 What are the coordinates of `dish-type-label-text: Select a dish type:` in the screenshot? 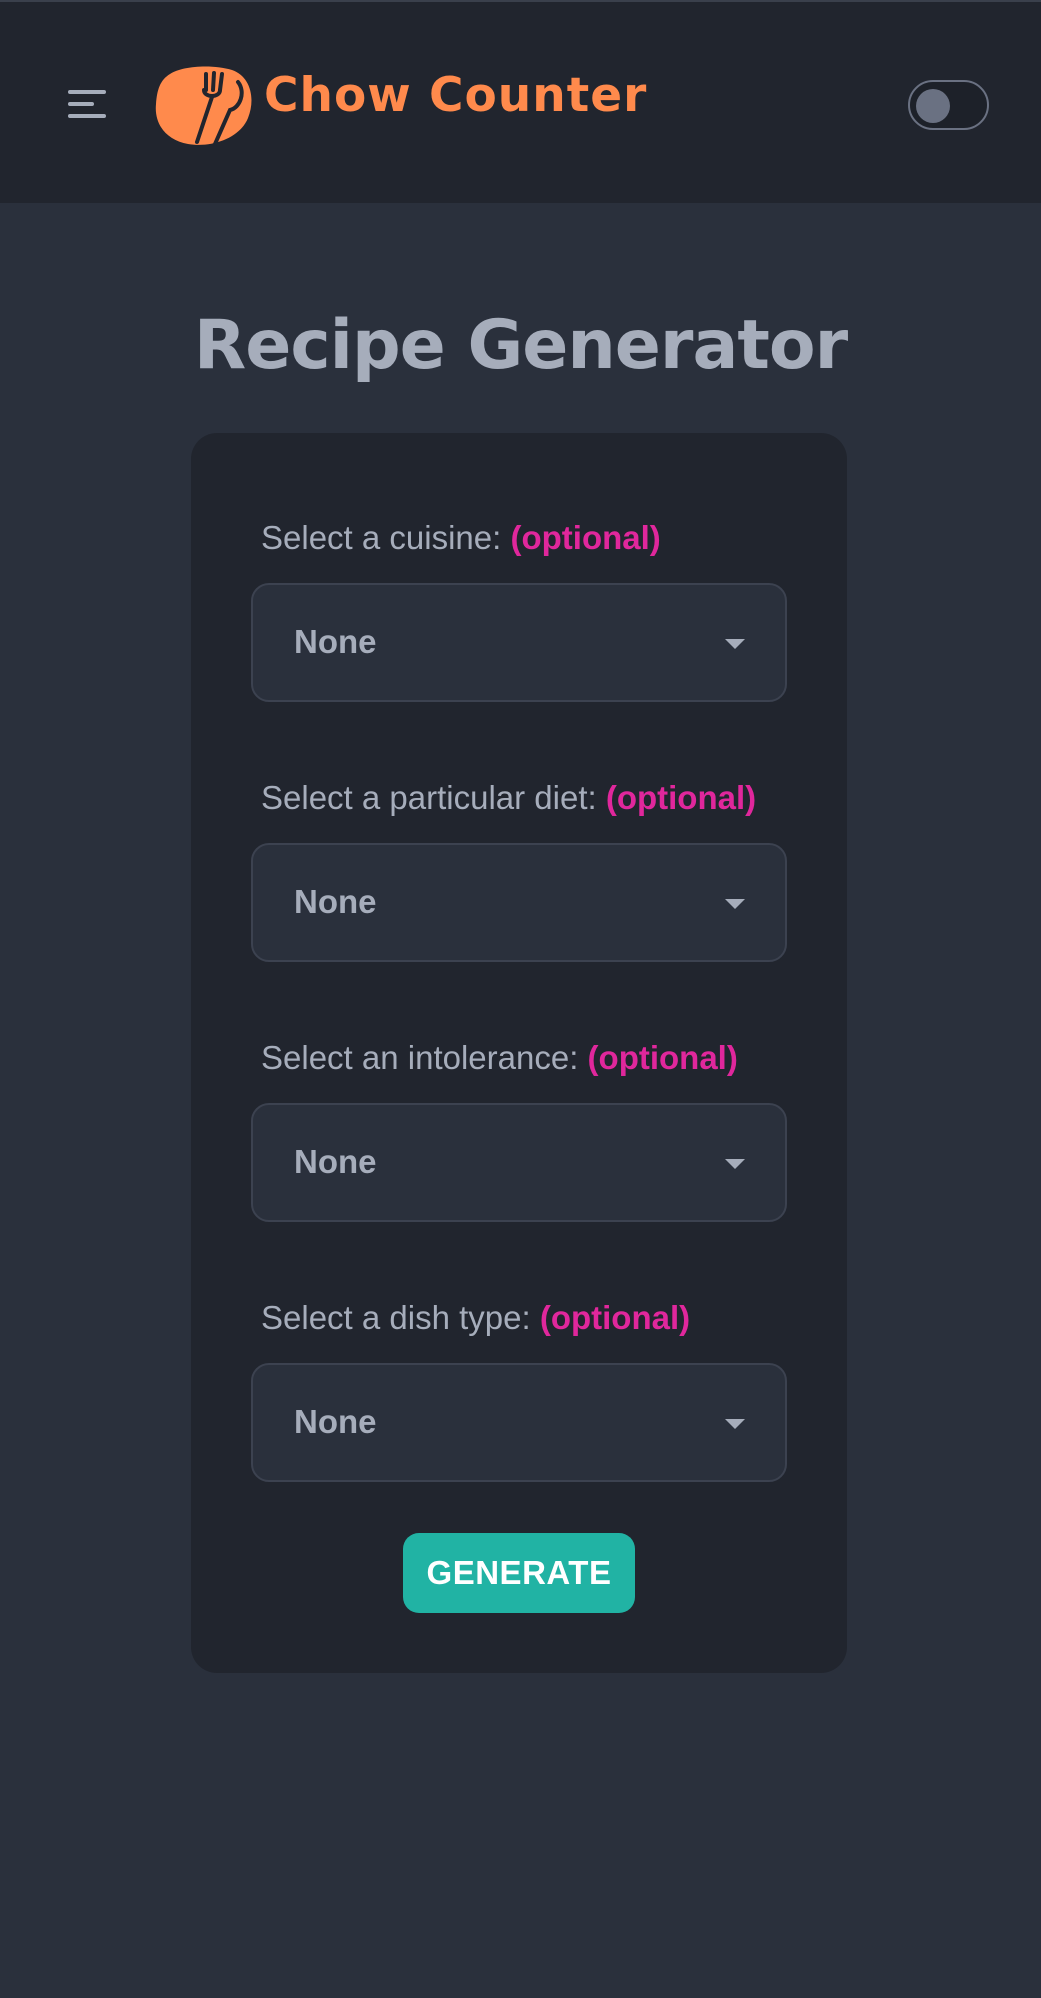 It's located at (396, 1317).